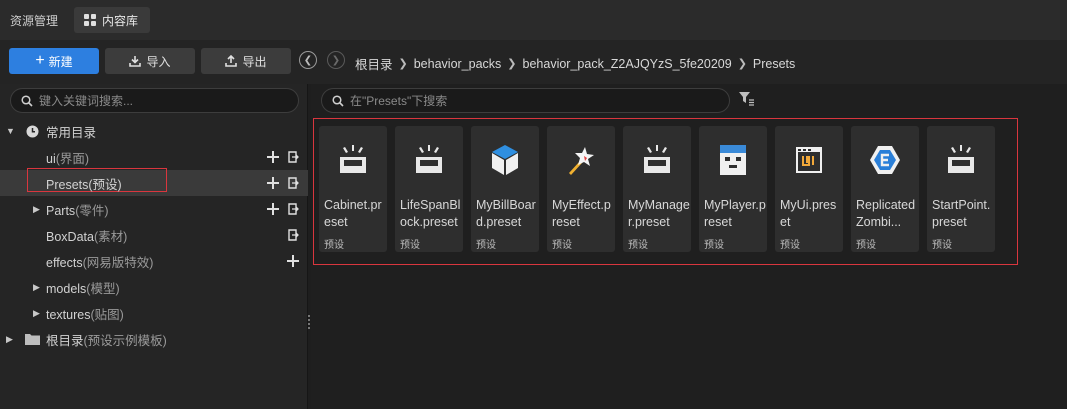  I want to click on sidebar-search, so click(154, 100).